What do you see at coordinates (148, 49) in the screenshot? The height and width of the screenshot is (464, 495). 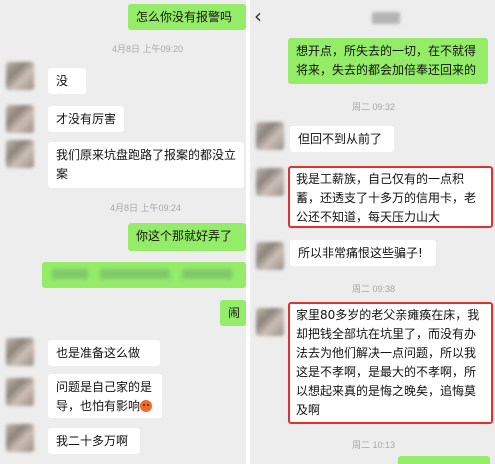 I see `timestamp: 4月8日 上午09:20` at bounding box center [148, 49].